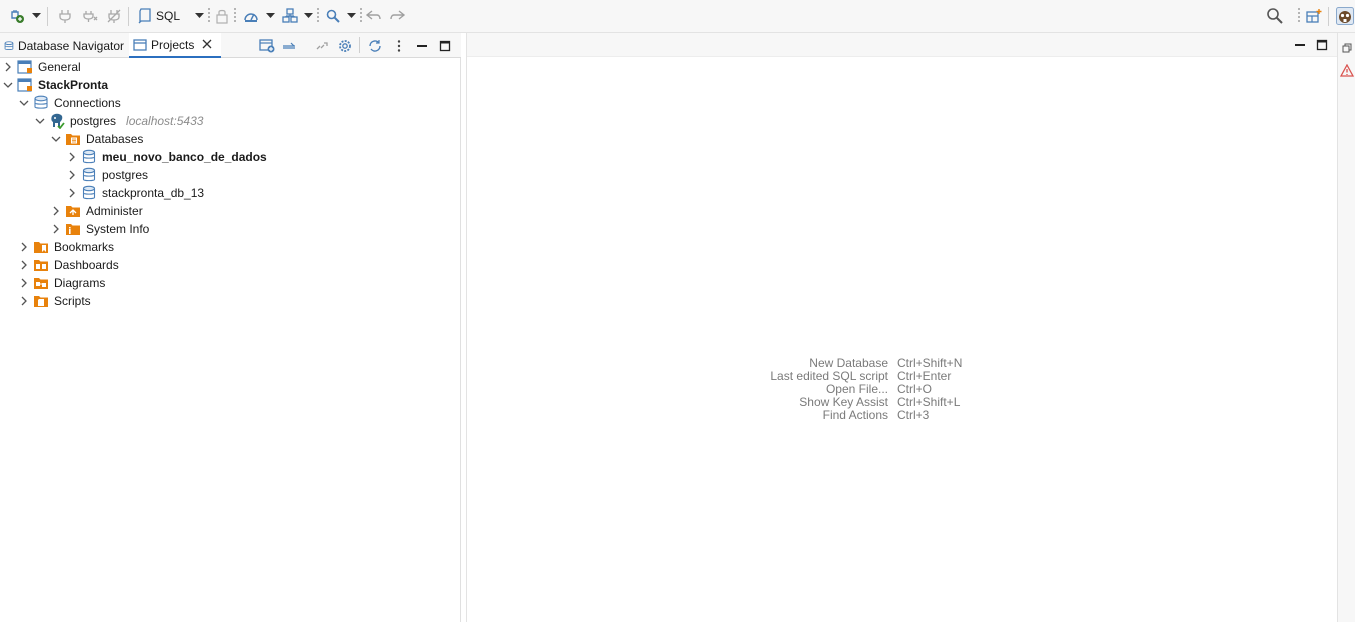 The width and height of the screenshot is (1355, 622). I want to click on connect-button, so click(65, 16).